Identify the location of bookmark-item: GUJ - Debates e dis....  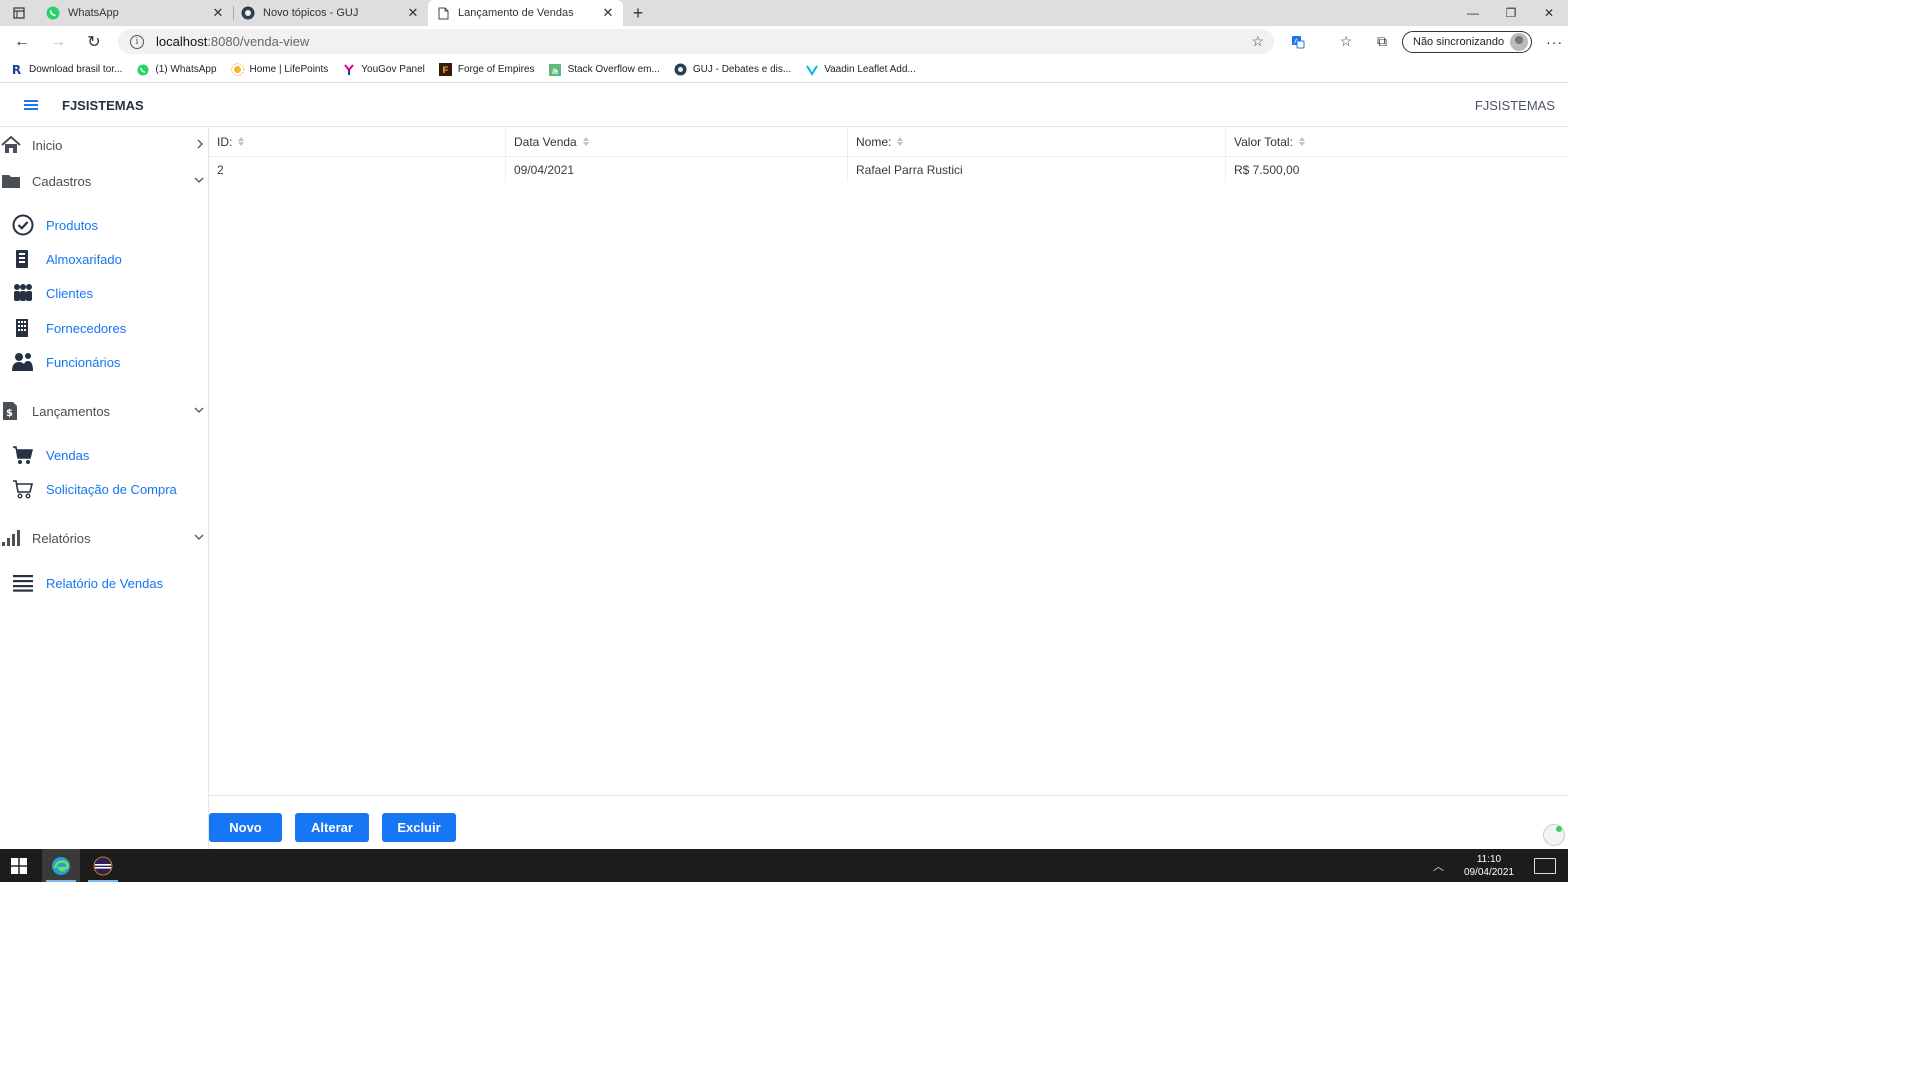
(732, 69).